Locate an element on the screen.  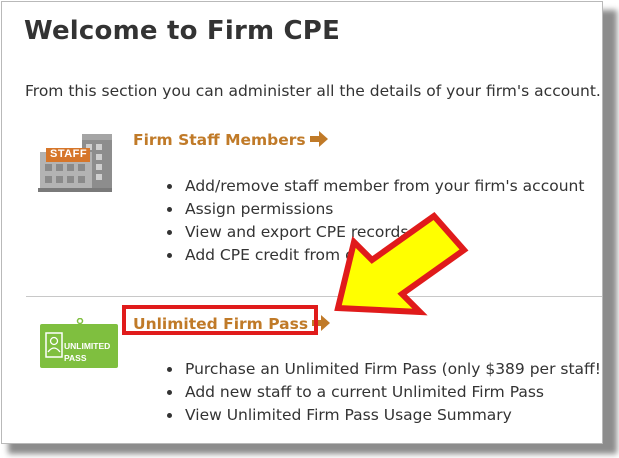
firm-staff-members-link: Firm Staff Members is located at coordinates (230, 141).